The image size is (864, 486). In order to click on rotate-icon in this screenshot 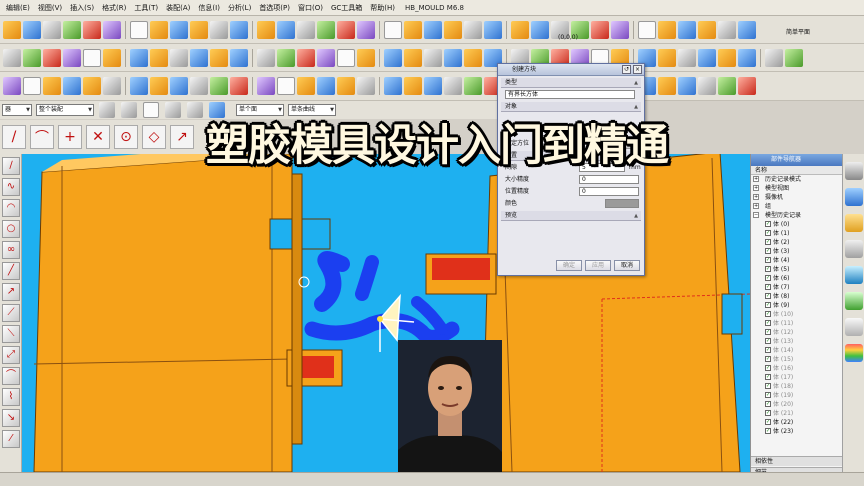, I will do `click(173, 110)`.